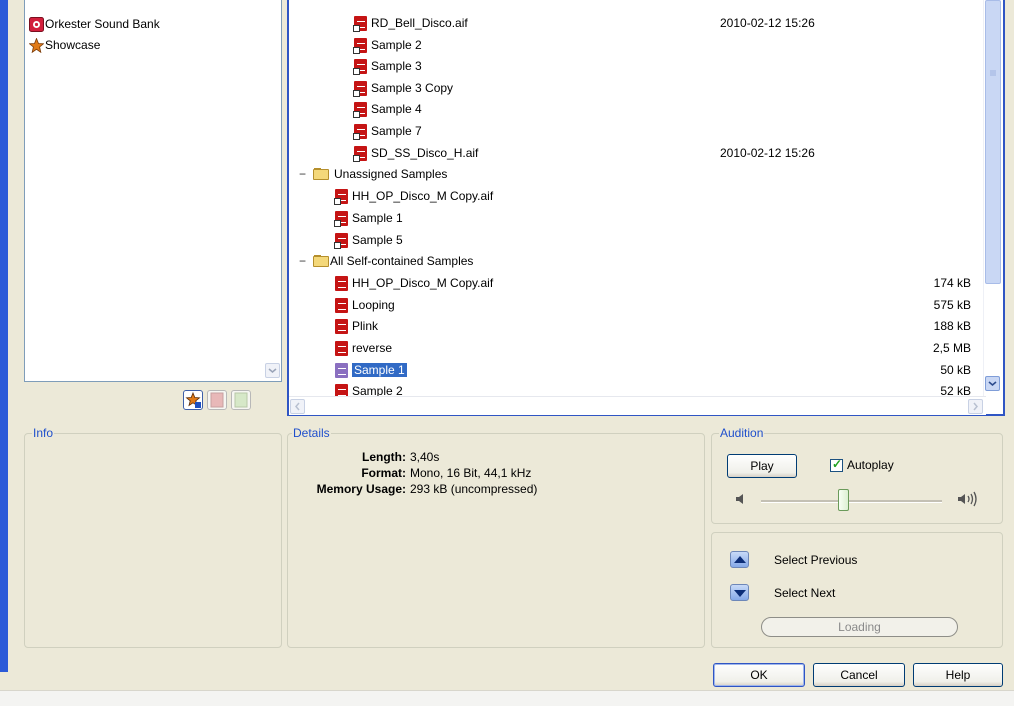 The width and height of the screenshot is (1014, 706). I want to click on loading-progress: Loading, so click(859, 627).